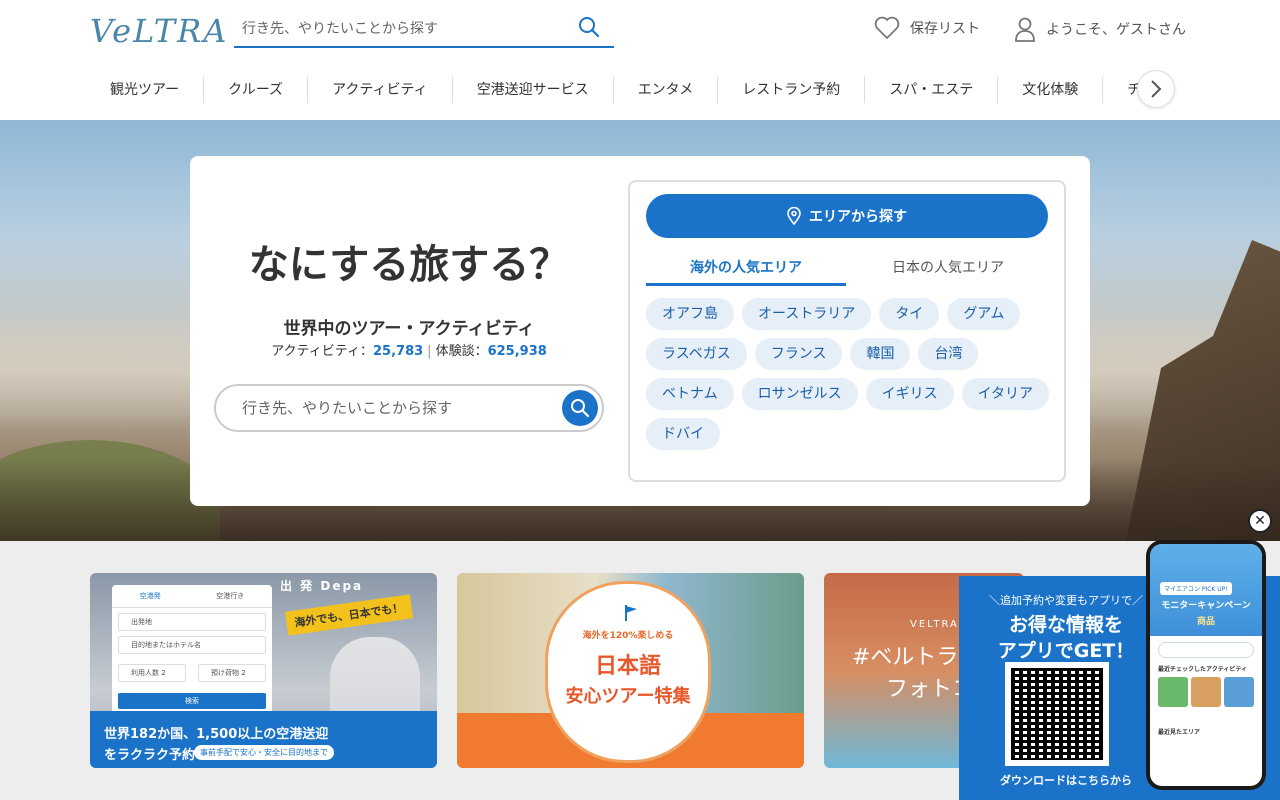  I want to click on chevron-right-icon, so click(1156, 89).